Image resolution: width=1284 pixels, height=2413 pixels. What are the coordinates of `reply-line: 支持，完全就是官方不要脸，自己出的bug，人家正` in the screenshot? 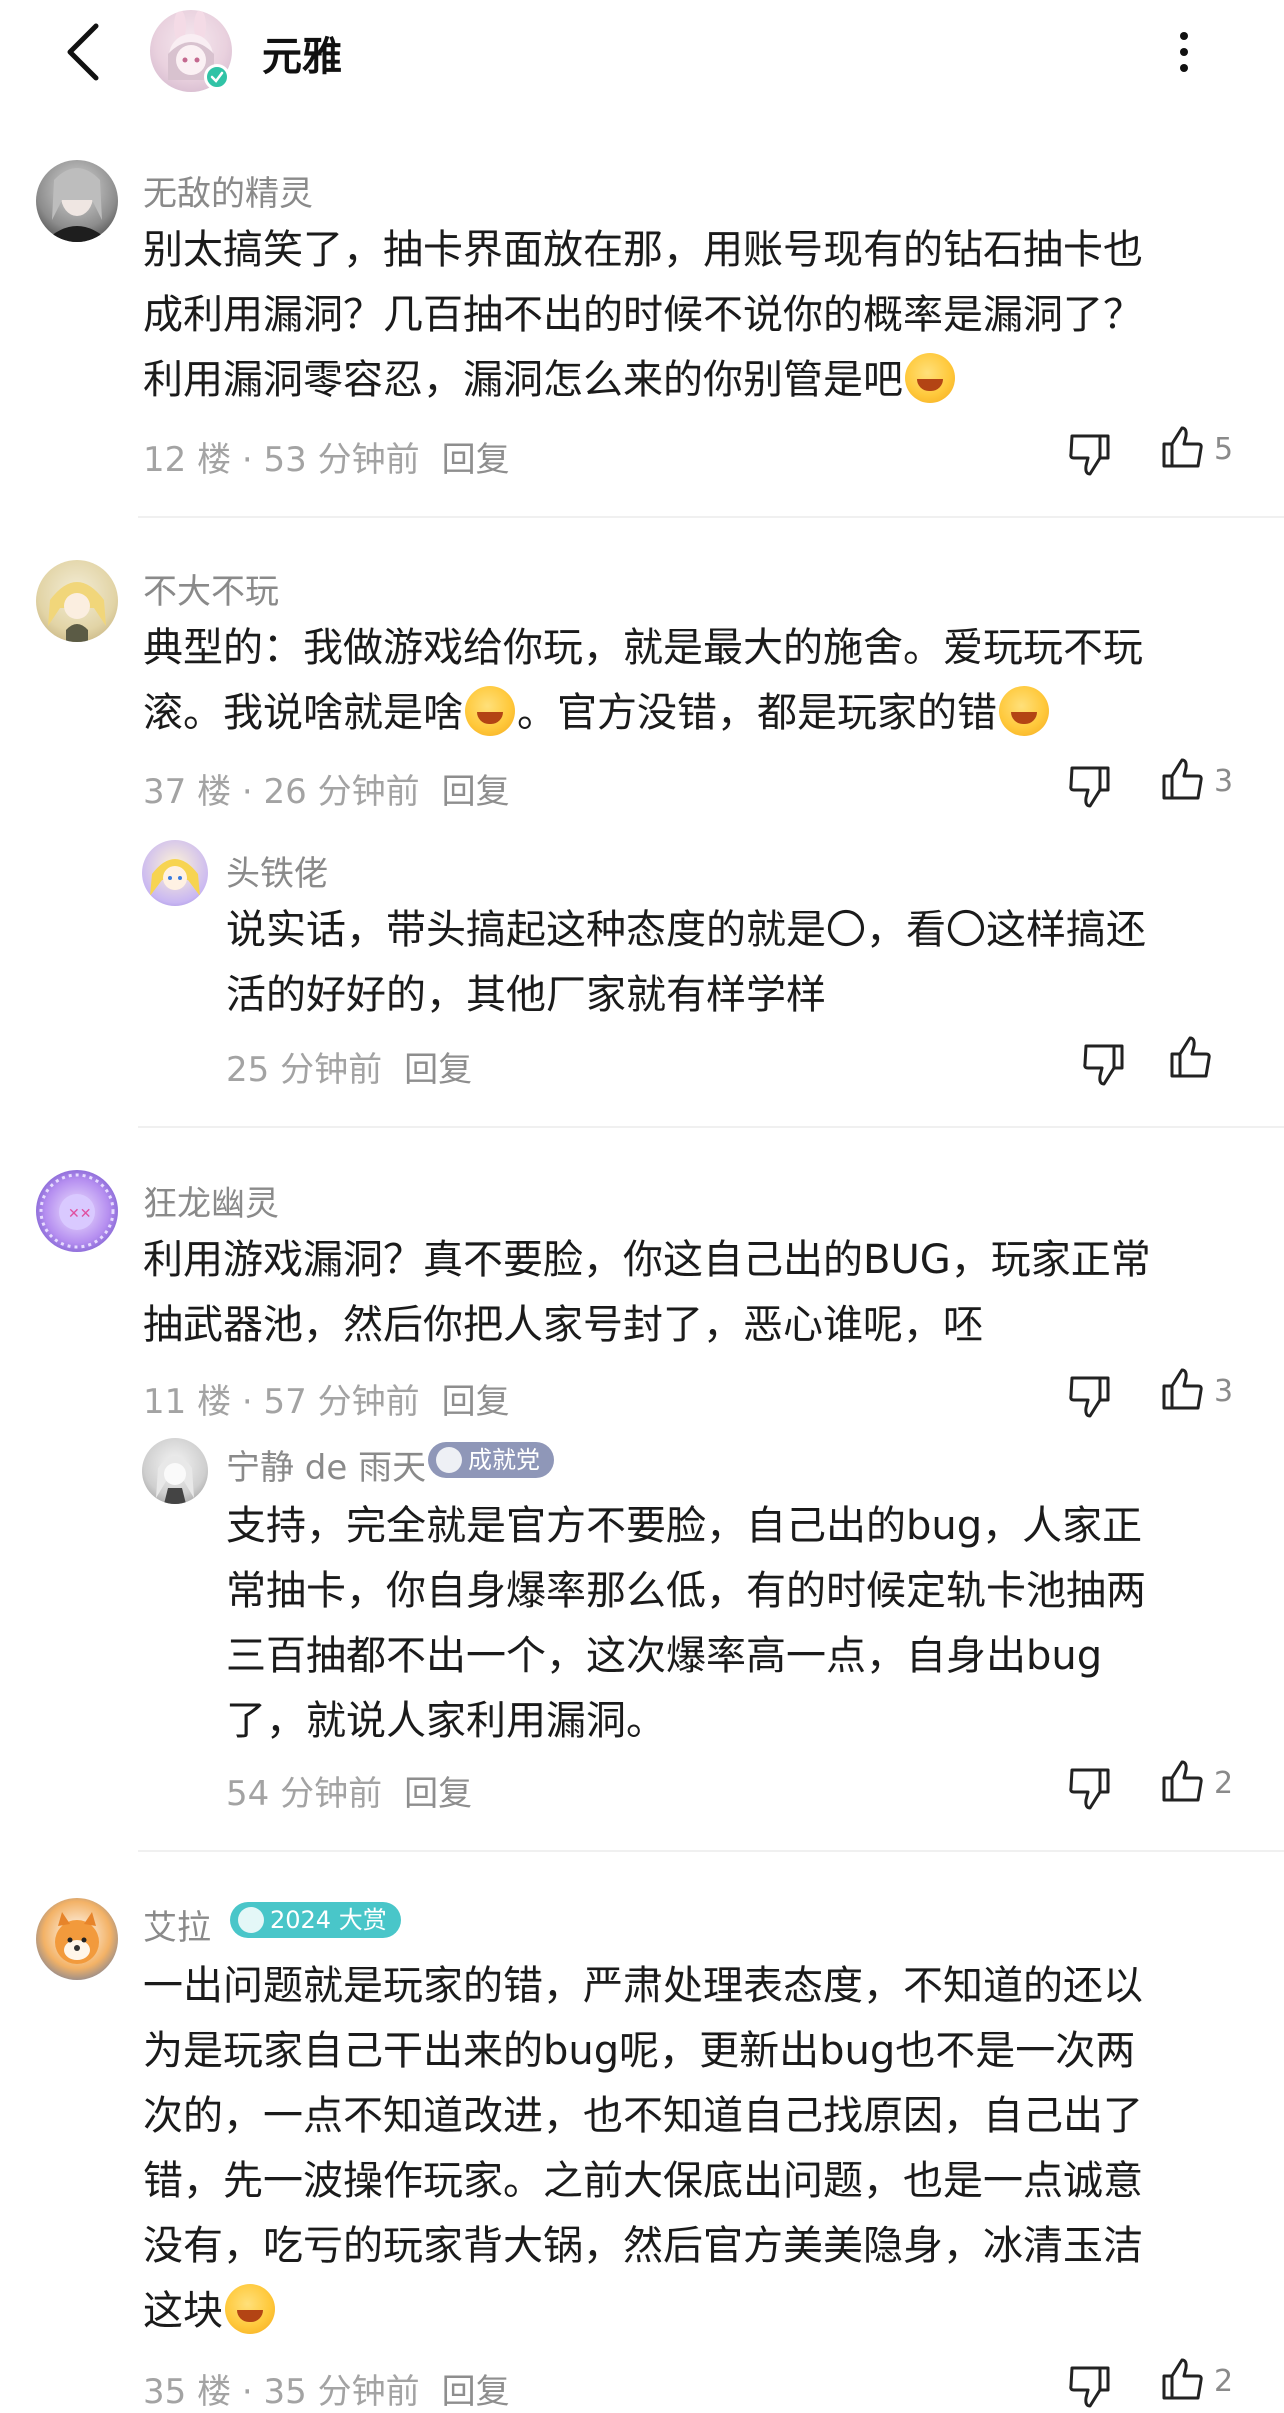 It's located at (684, 1526).